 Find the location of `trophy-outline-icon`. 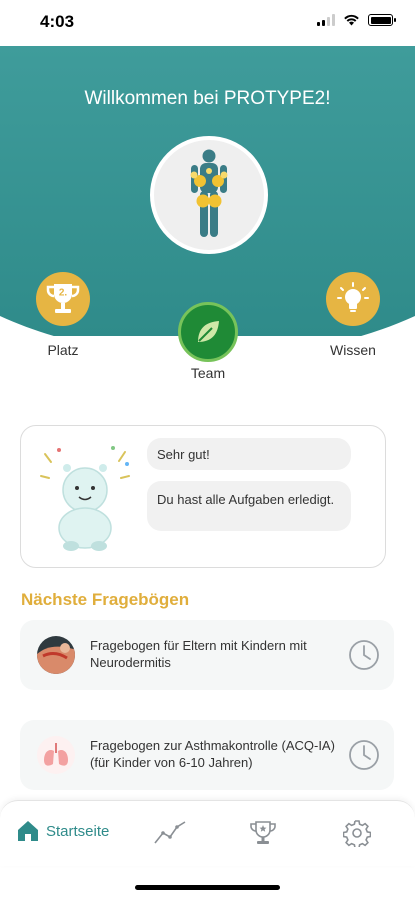

trophy-outline-icon is located at coordinates (263, 832).